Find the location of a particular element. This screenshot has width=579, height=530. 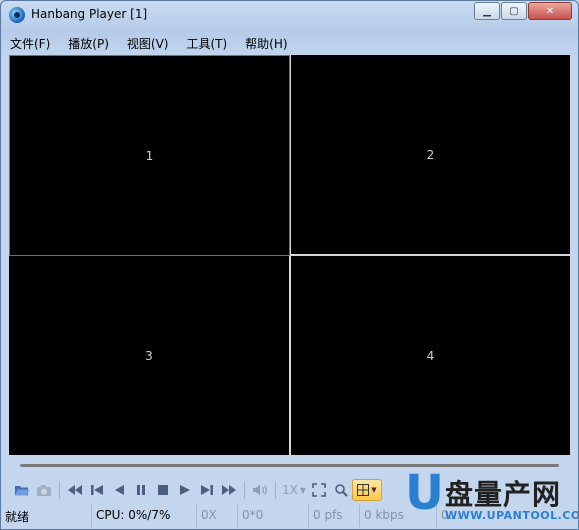

status-ready: 就绪 is located at coordinates (46, 516).